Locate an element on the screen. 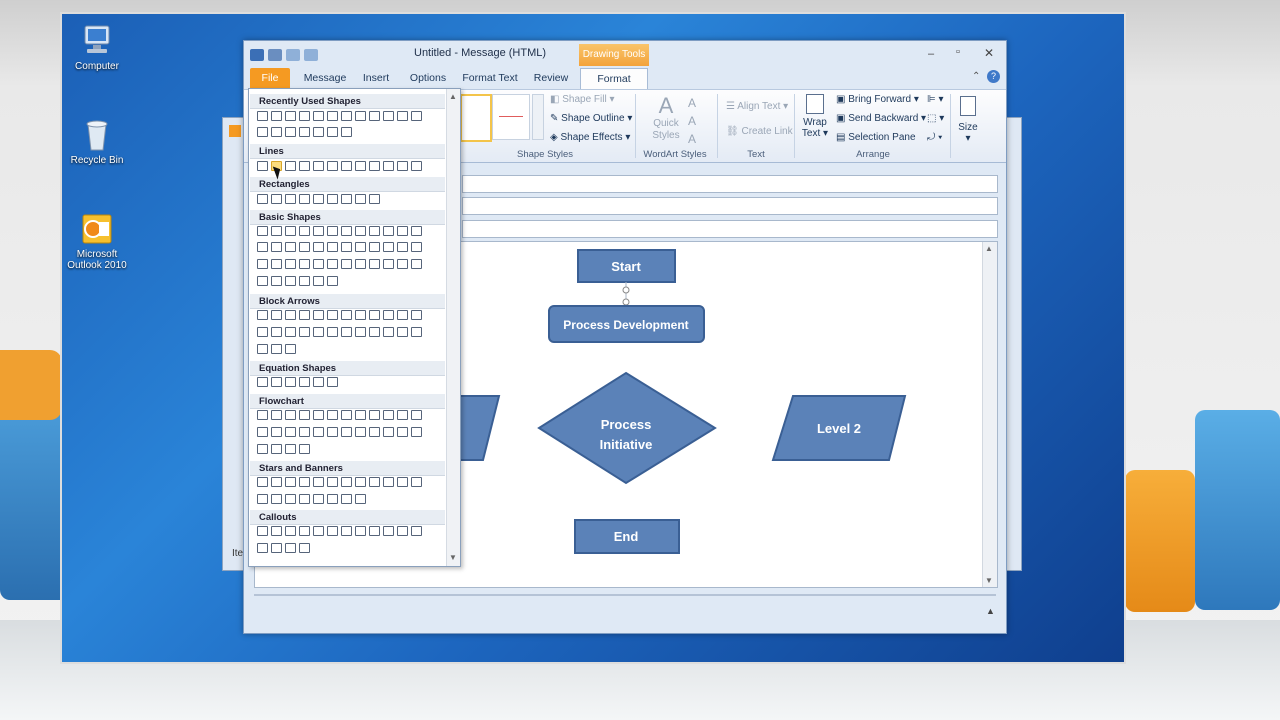 The image size is (1280, 720). selection-pane-button: ▤ Selection Pane is located at coordinates (876, 137).